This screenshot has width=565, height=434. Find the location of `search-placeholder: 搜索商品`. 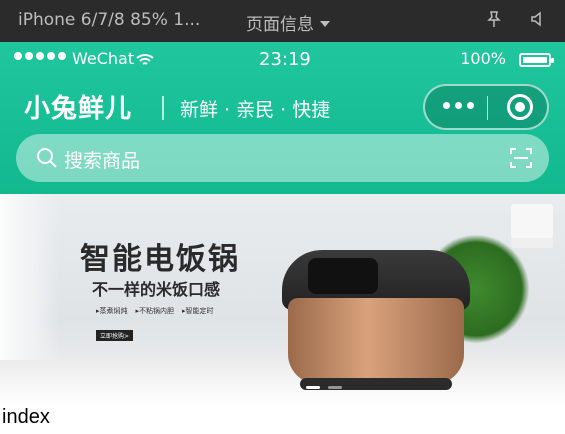

search-placeholder: 搜索商品 is located at coordinates (102, 161).